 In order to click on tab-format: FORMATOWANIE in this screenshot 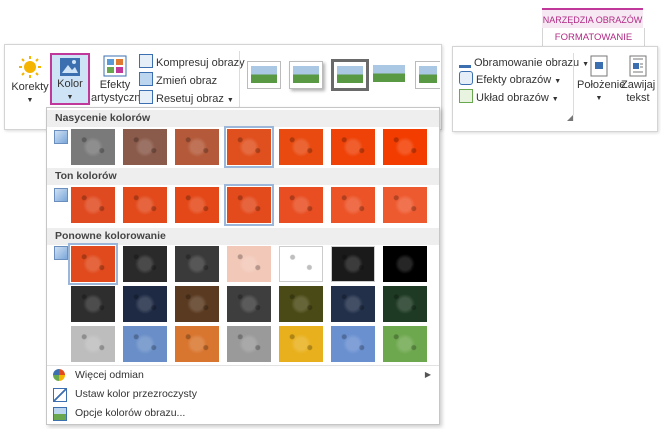, I will do `click(593, 38)`.